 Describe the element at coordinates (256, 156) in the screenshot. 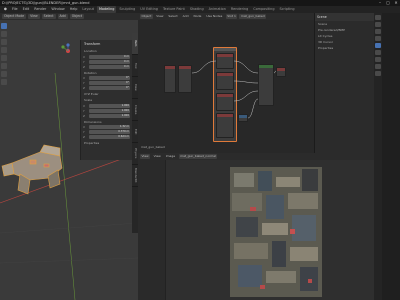

I see `image-editor-header: View View Image mat_gun_baked_normal` at that location.